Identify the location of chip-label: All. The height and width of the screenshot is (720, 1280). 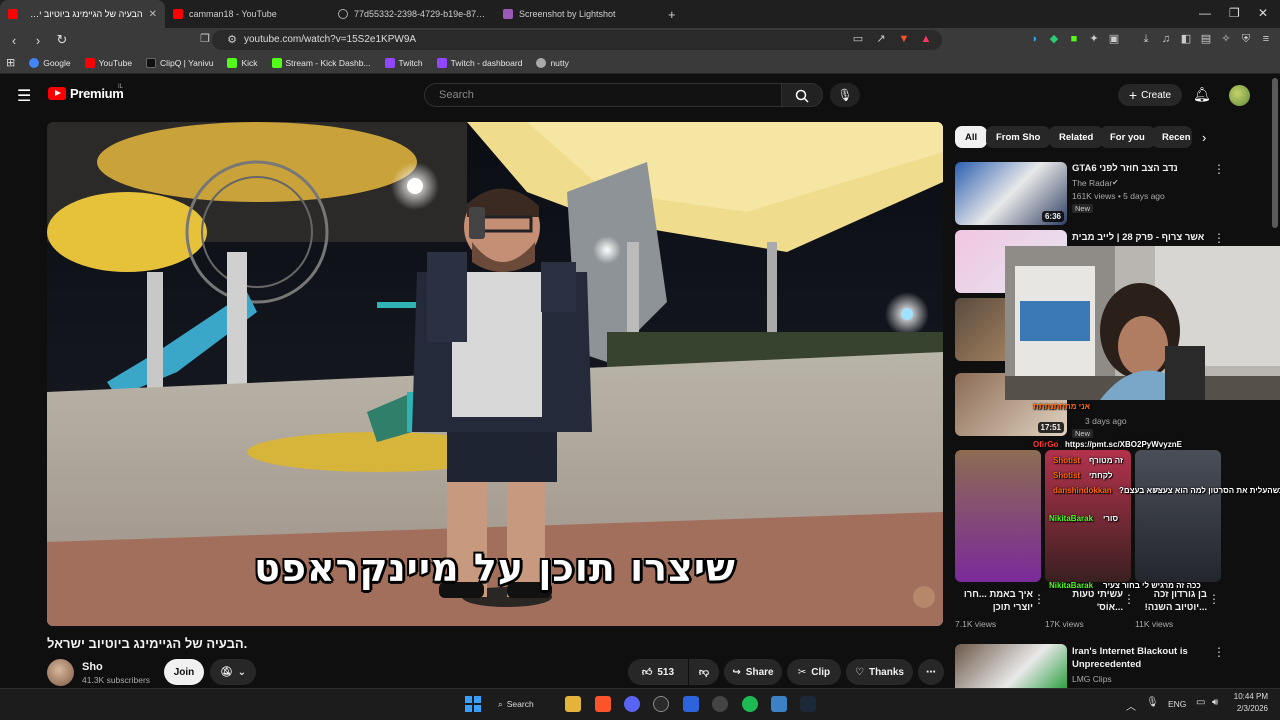
(971, 137).